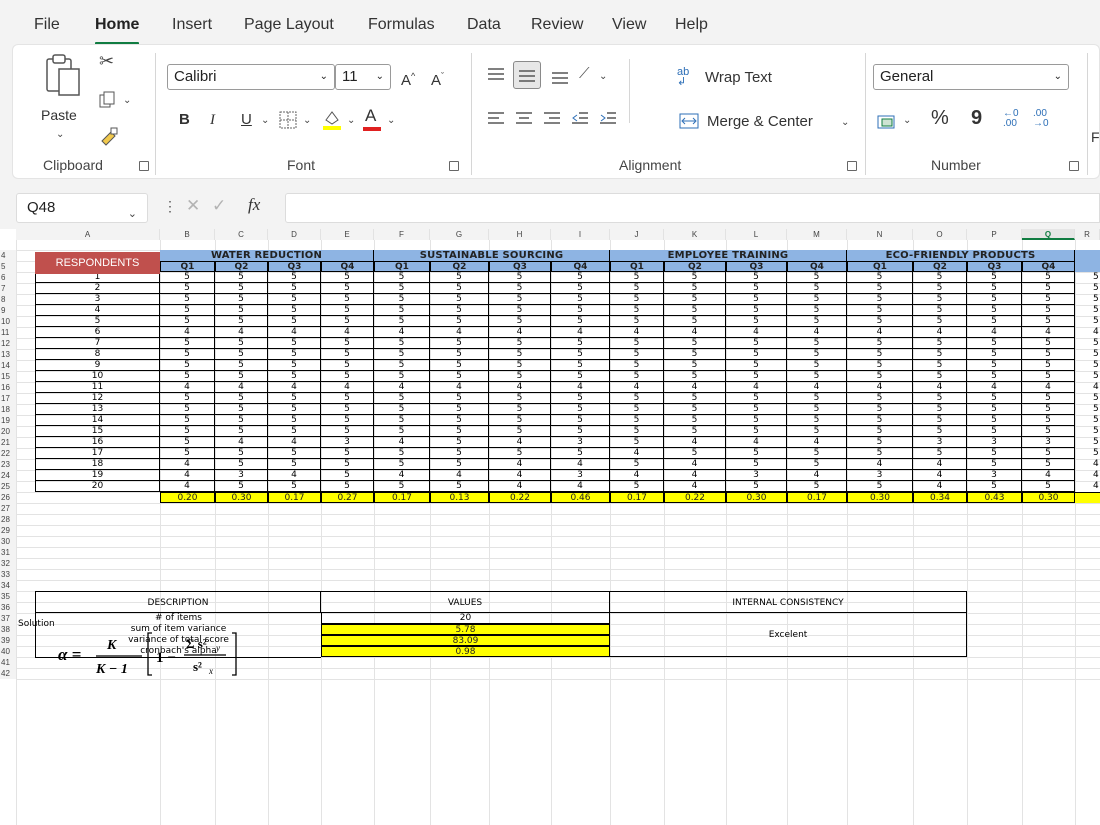  What do you see at coordinates (117, 30) in the screenshot?
I see `tab-home: Home` at bounding box center [117, 30].